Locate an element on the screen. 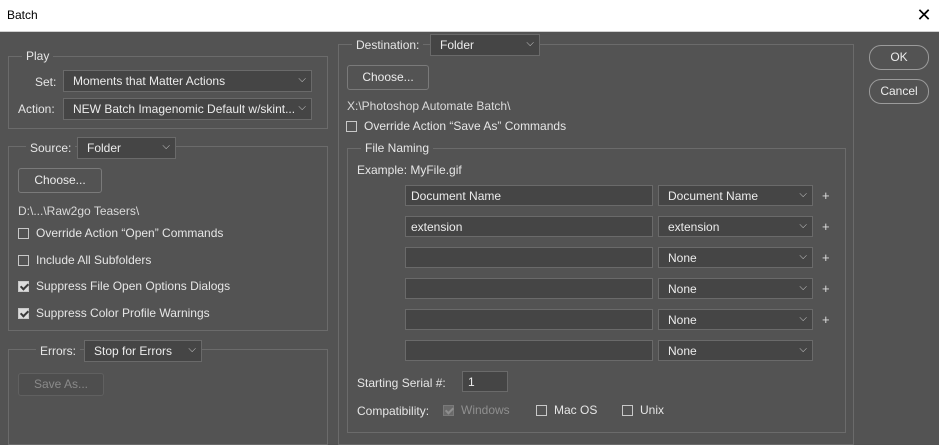 The image size is (939, 445). serial-input: 1 is located at coordinates (485, 381).